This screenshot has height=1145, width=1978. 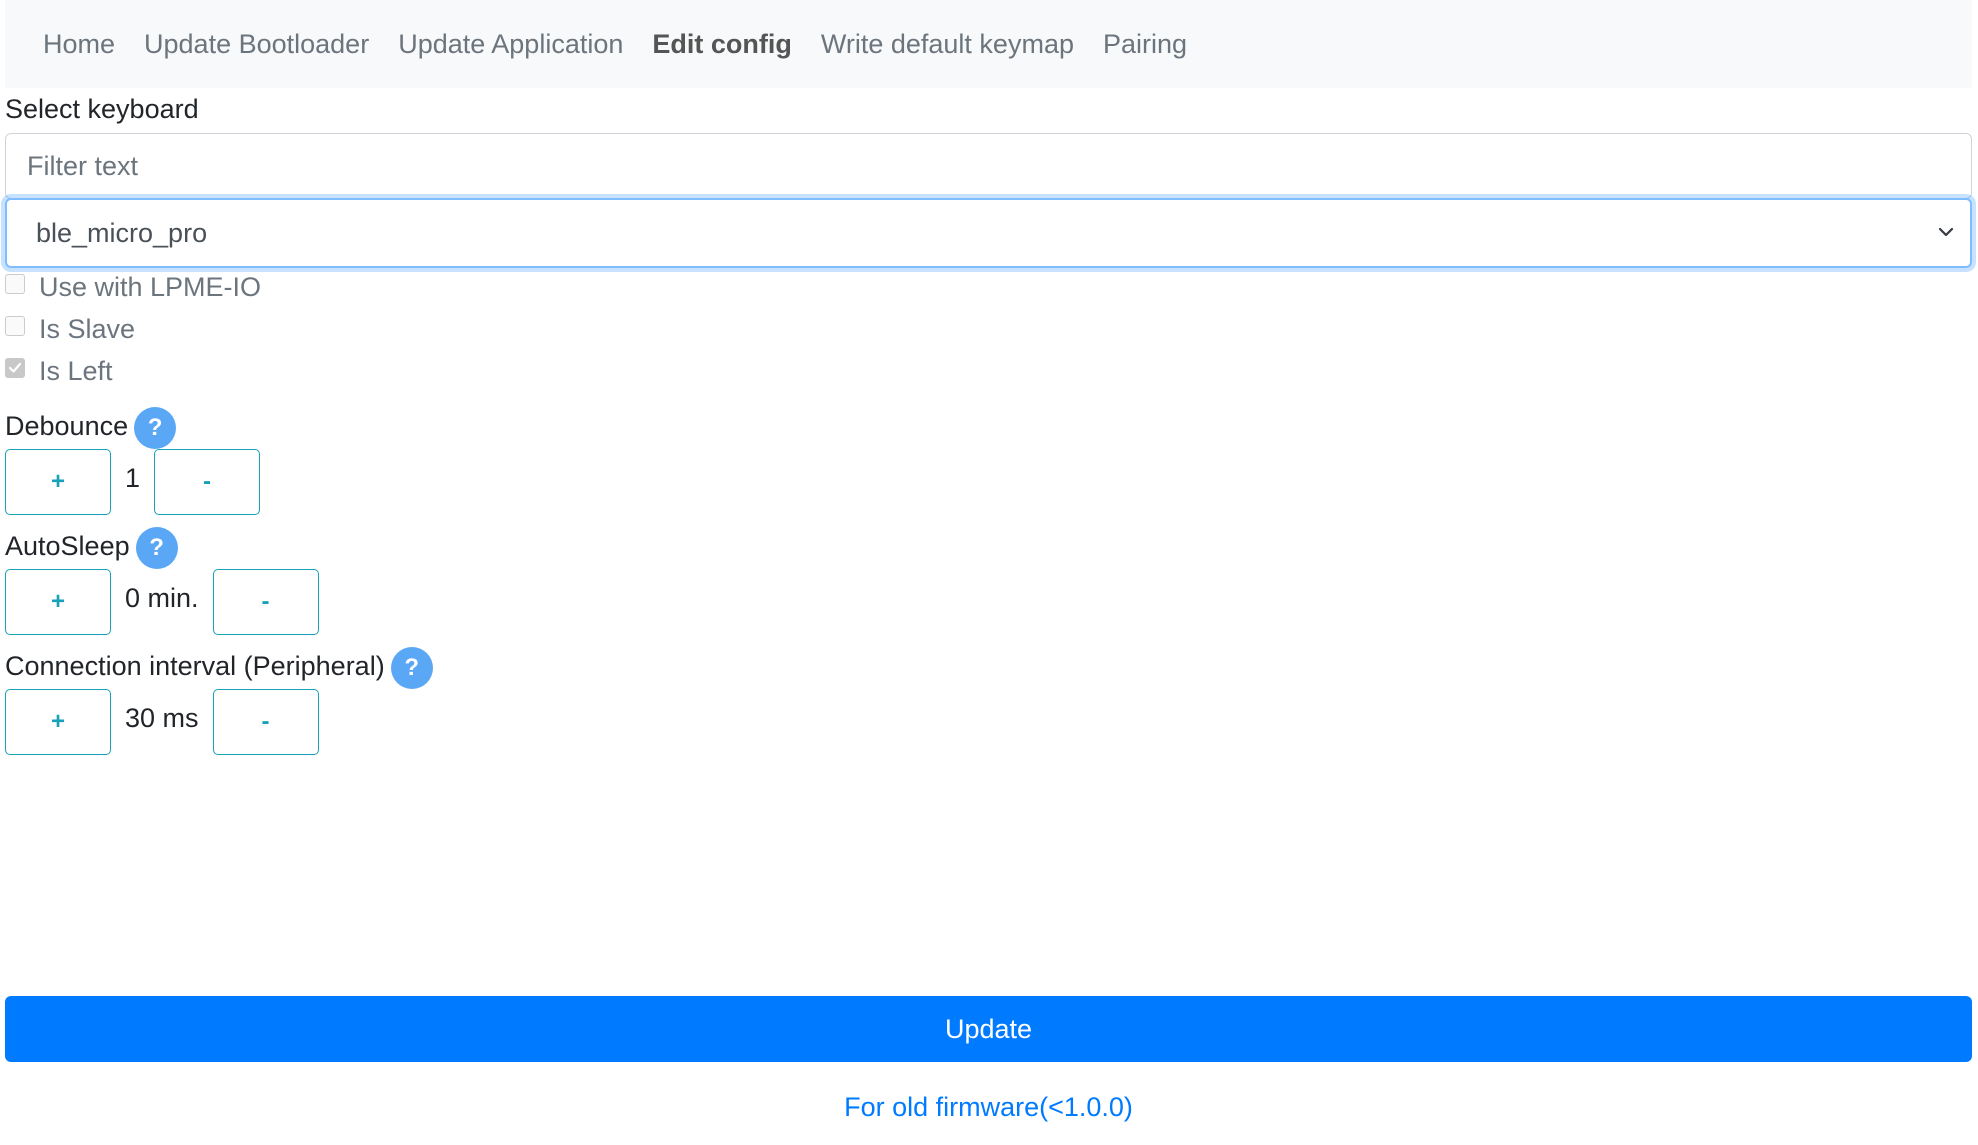 What do you see at coordinates (79, 44) in the screenshot?
I see `nav-home: Home` at bounding box center [79, 44].